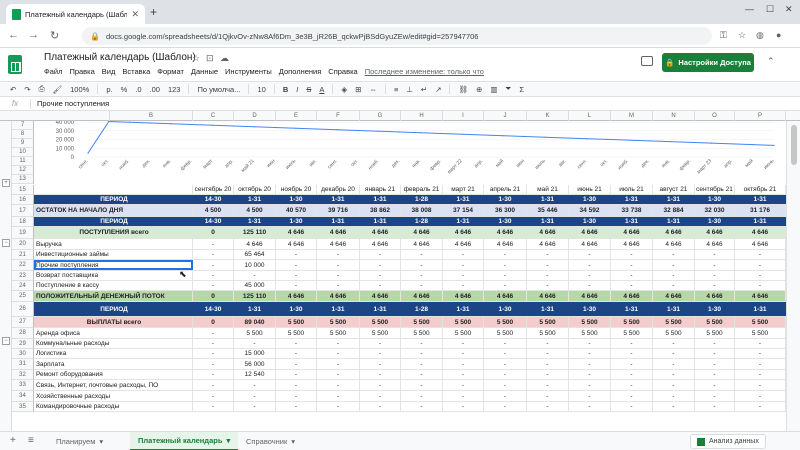 The width and height of the screenshot is (800, 450). What do you see at coordinates (196, 58) in the screenshot?
I see `star-doc-icon: ☆` at bounding box center [196, 58].